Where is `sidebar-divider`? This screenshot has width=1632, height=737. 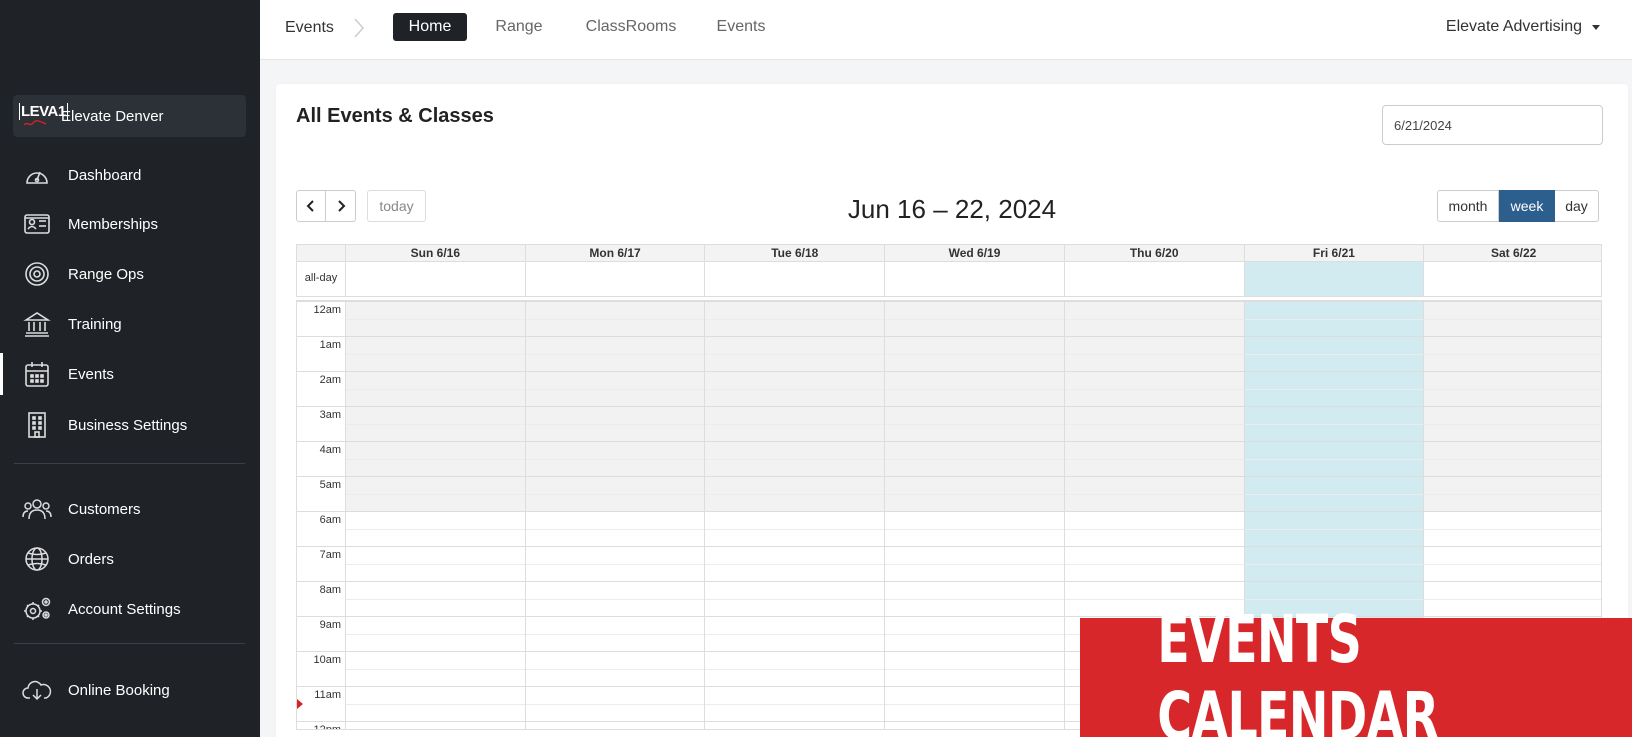 sidebar-divider is located at coordinates (129, 463).